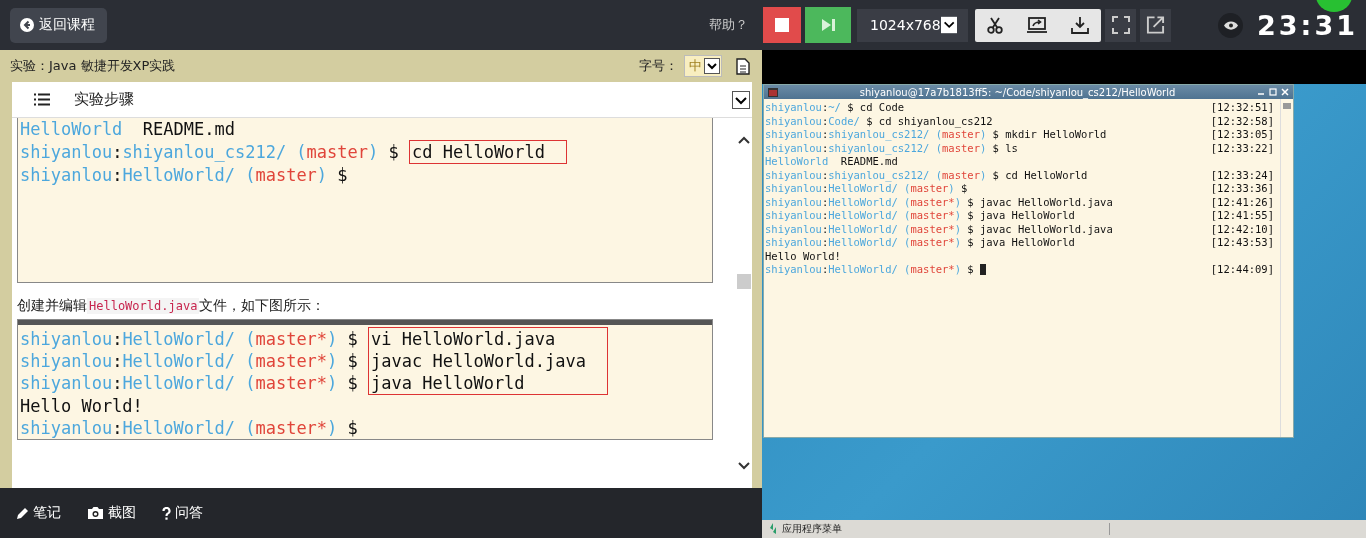  What do you see at coordinates (22, 513) in the screenshot?
I see `pencil-icon` at bounding box center [22, 513].